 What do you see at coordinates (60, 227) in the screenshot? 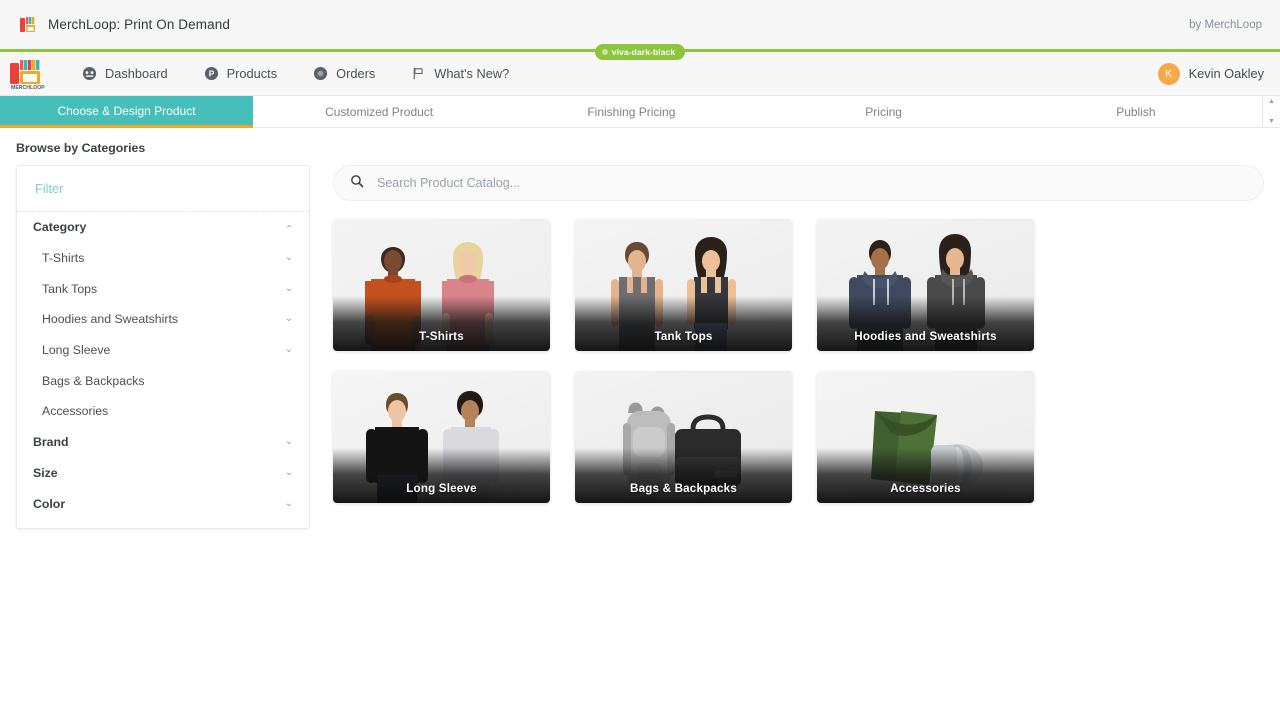
I see `filter-group-label: Category` at bounding box center [60, 227].